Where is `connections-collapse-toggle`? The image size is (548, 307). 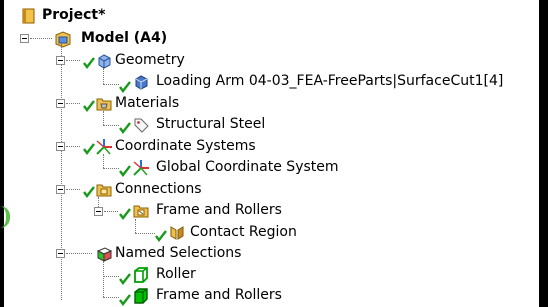 connections-collapse-toggle is located at coordinates (60, 189).